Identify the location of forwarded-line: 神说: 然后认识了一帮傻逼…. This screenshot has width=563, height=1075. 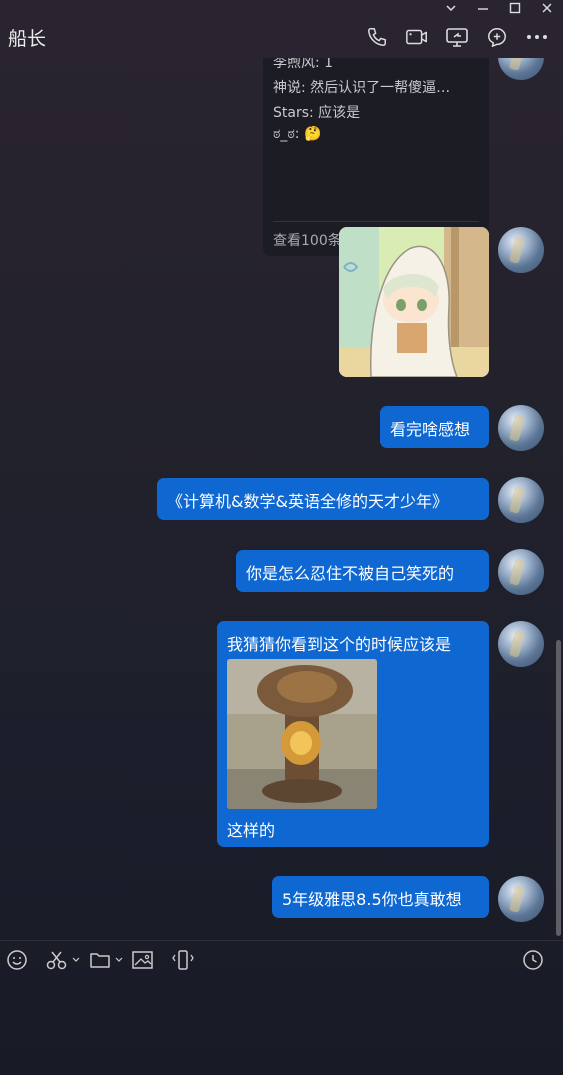
(362, 88).